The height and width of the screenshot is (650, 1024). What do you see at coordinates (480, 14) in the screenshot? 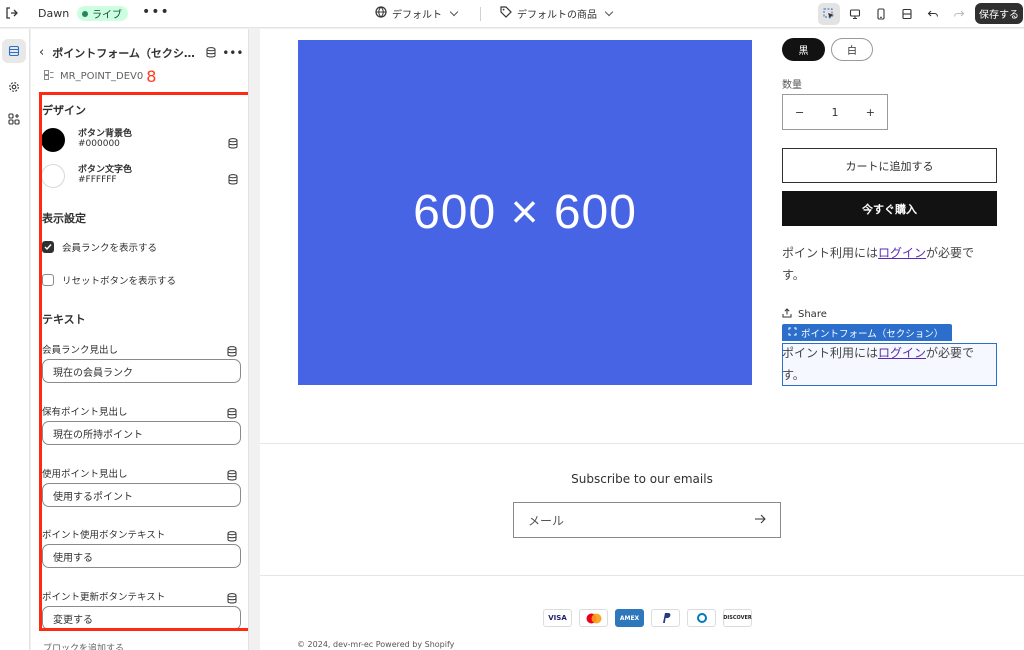
I see `topbar-divider` at bounding box center [480, 14].